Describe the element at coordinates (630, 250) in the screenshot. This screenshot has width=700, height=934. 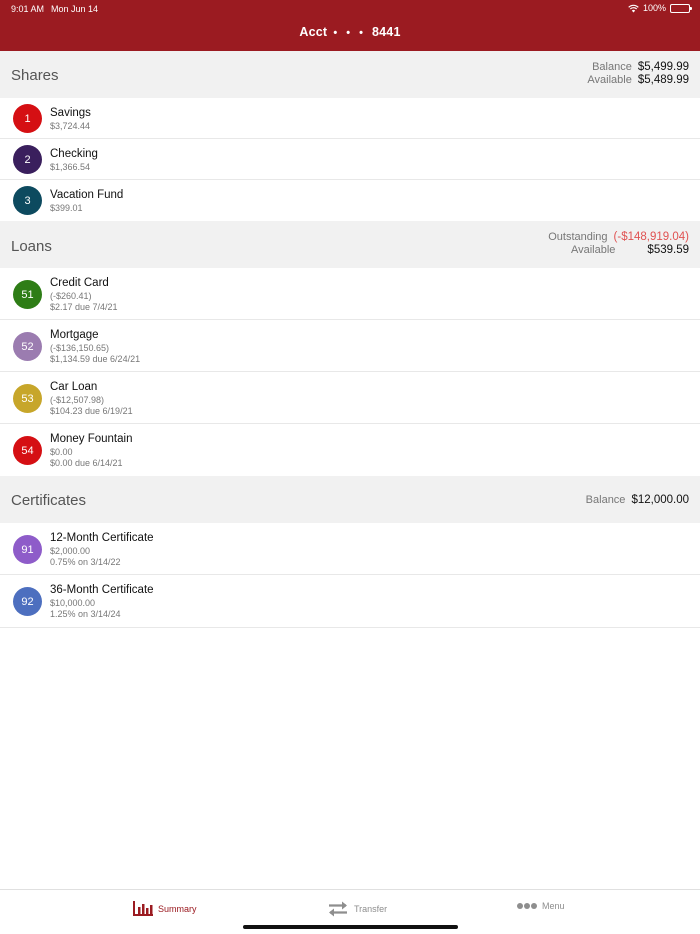
I see `loans-available: Available $539.59` at that location.